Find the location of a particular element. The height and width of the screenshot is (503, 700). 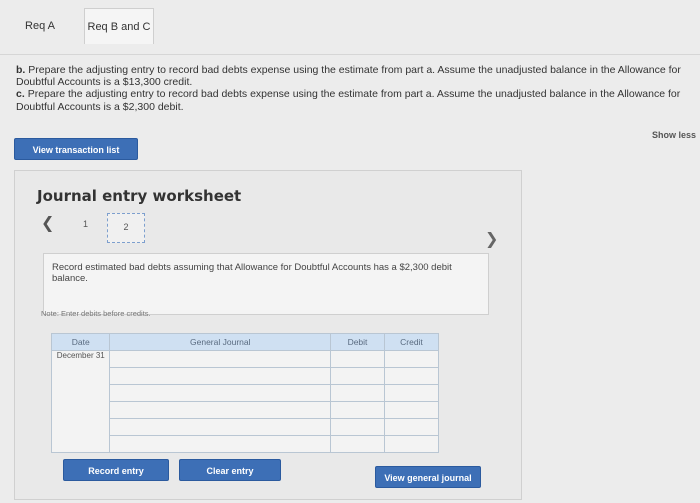

show-less-link: Show less is located at coordinates (674, 135).